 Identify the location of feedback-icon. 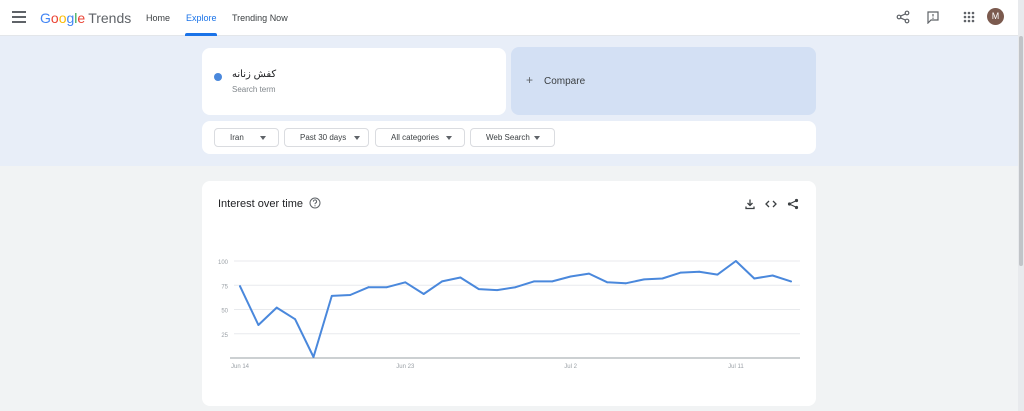
(933, 17).